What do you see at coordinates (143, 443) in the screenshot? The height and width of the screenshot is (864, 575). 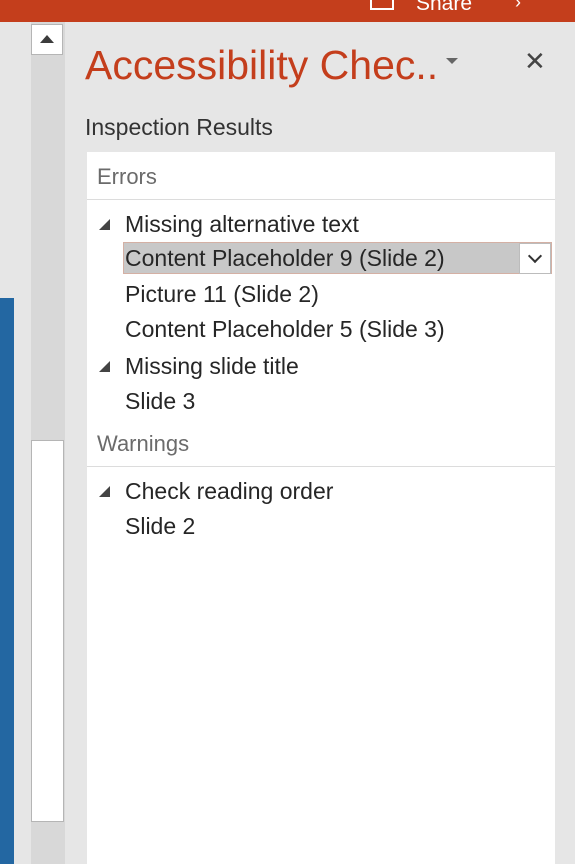 I see `warnings-header: Warnings` at bounding box center [143, 443].